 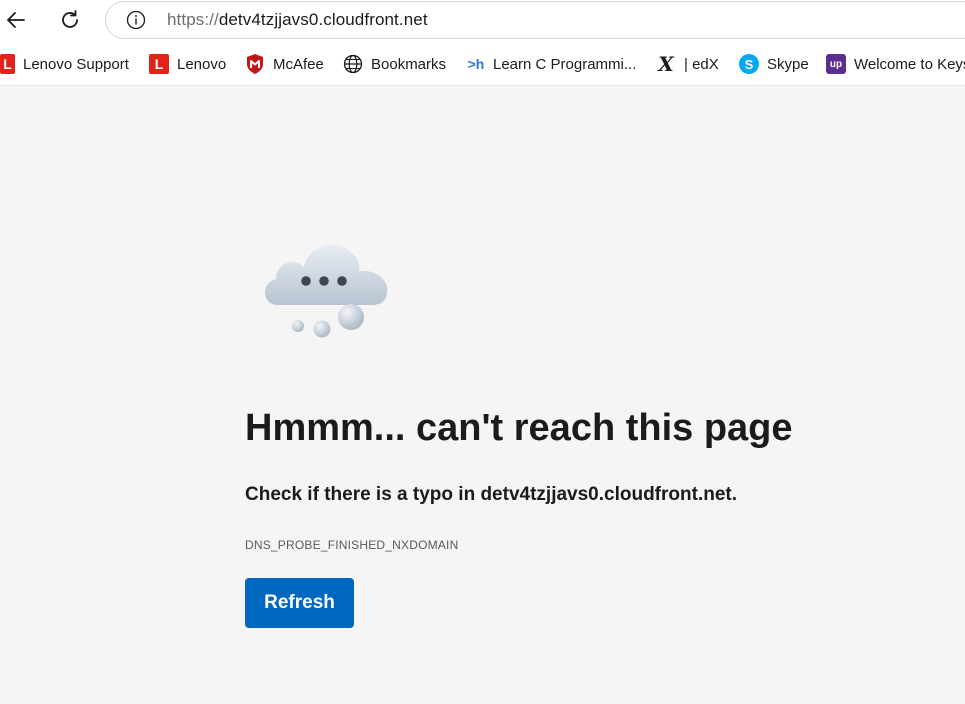 I want to click on bookmark-lenovo: L Lenovo, so click(x=187, y=64).